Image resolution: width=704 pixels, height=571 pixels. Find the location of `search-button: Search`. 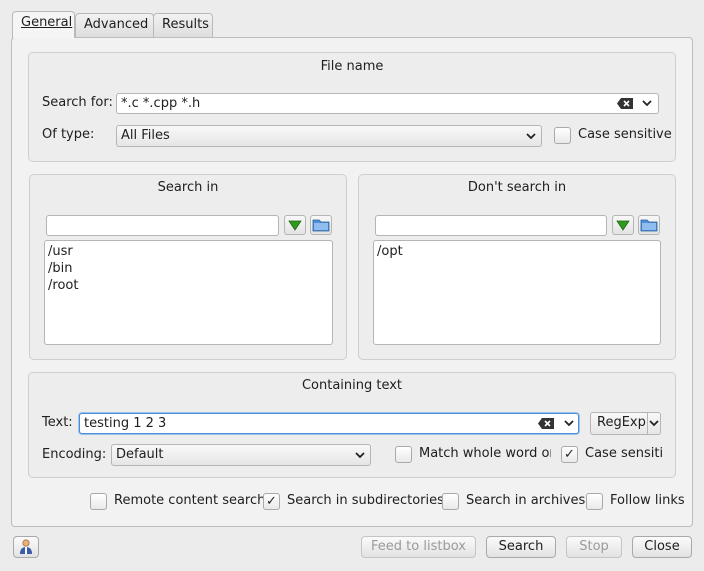

search-button: Search is located at coordinates (521, 547).